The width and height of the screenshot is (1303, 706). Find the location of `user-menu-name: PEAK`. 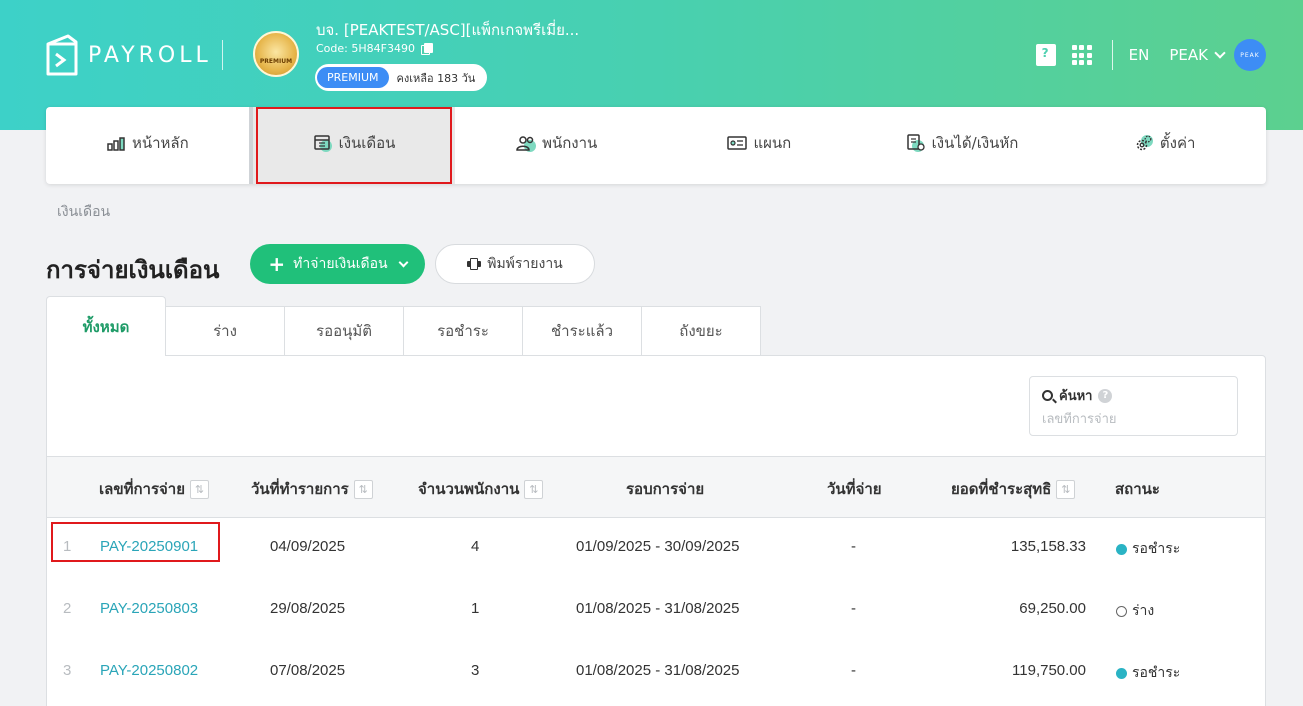

user-menu-name: PEAK is located at coordinates (1188, 55).